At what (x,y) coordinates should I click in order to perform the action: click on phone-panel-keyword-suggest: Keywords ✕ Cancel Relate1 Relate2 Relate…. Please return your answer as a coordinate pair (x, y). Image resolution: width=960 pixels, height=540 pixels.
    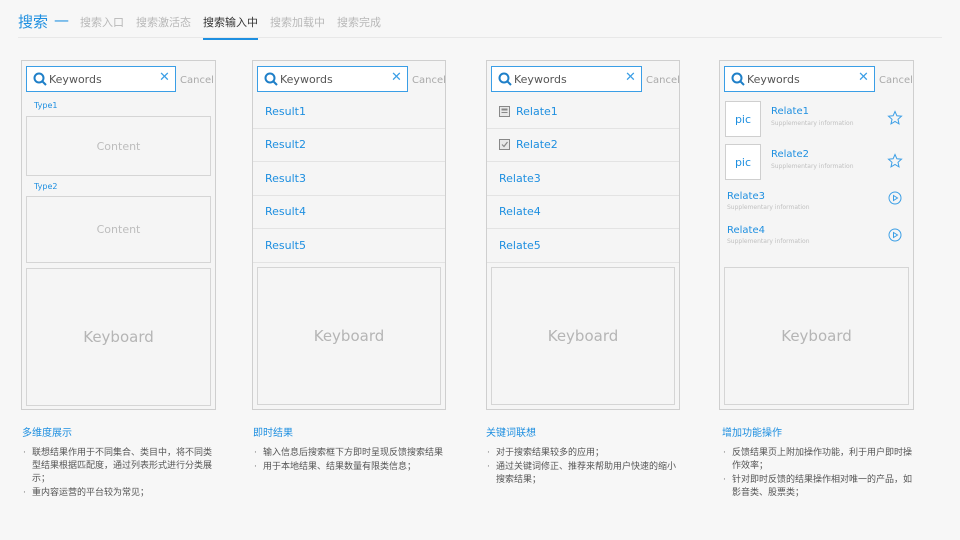
    Looking at the image, I should click on (583, 235).